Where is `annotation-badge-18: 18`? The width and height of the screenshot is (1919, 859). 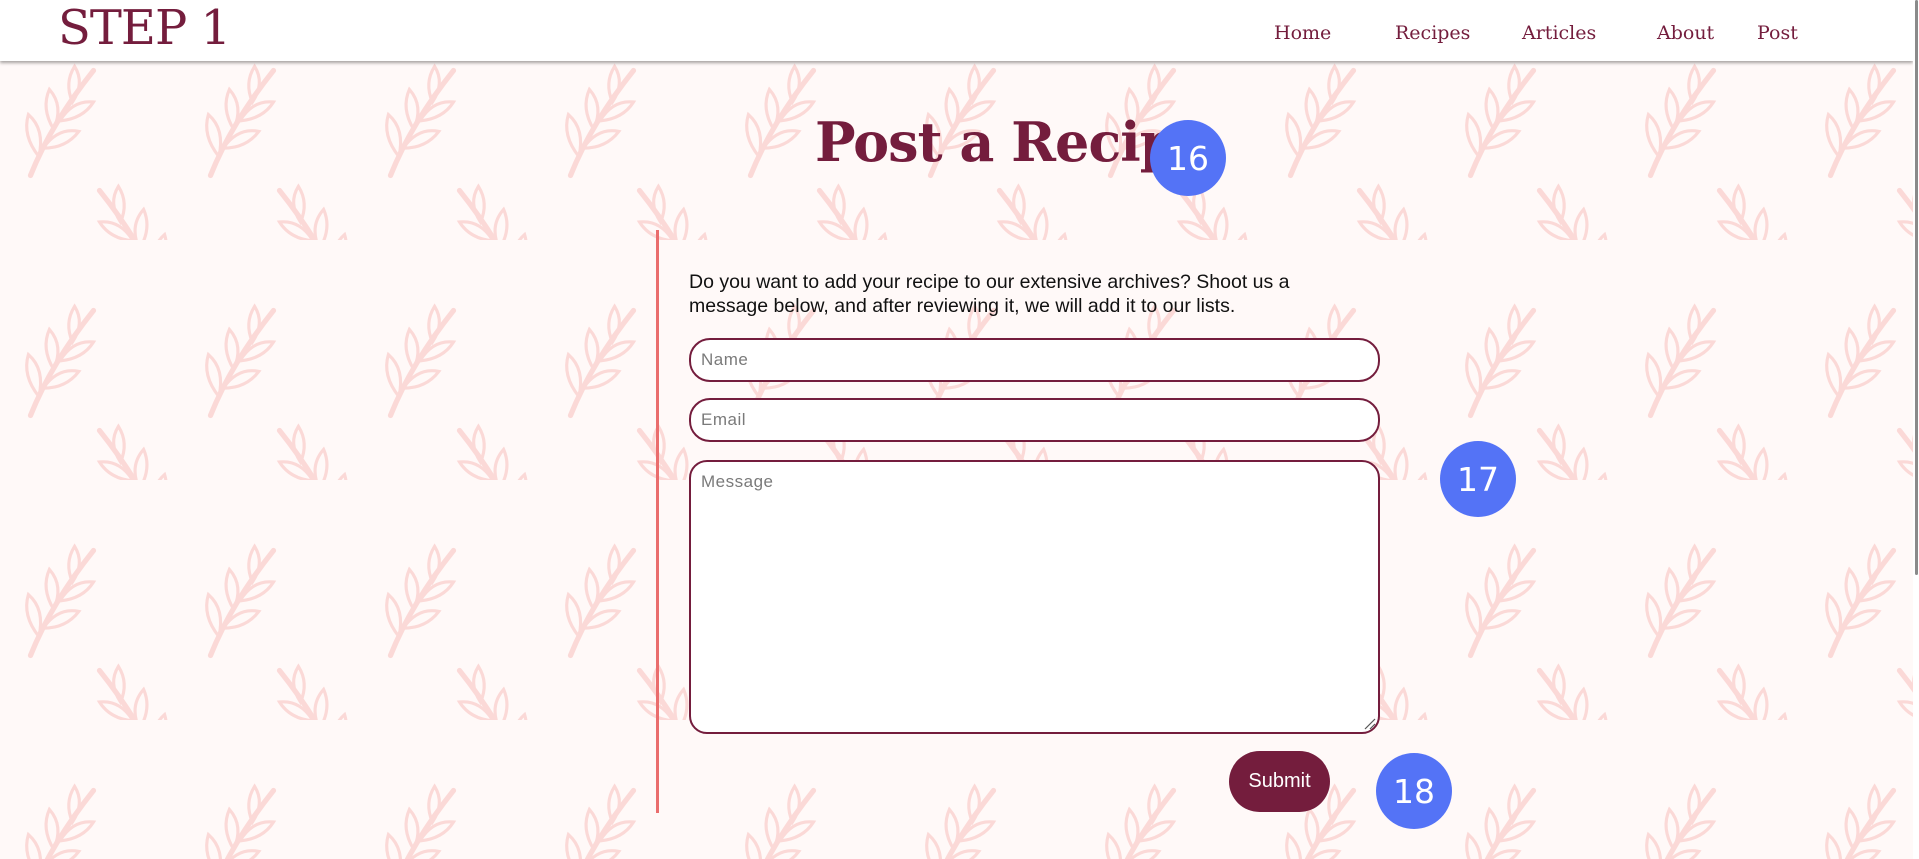 annotation-badge-18: 18 is located at coordinates (1414, 791).